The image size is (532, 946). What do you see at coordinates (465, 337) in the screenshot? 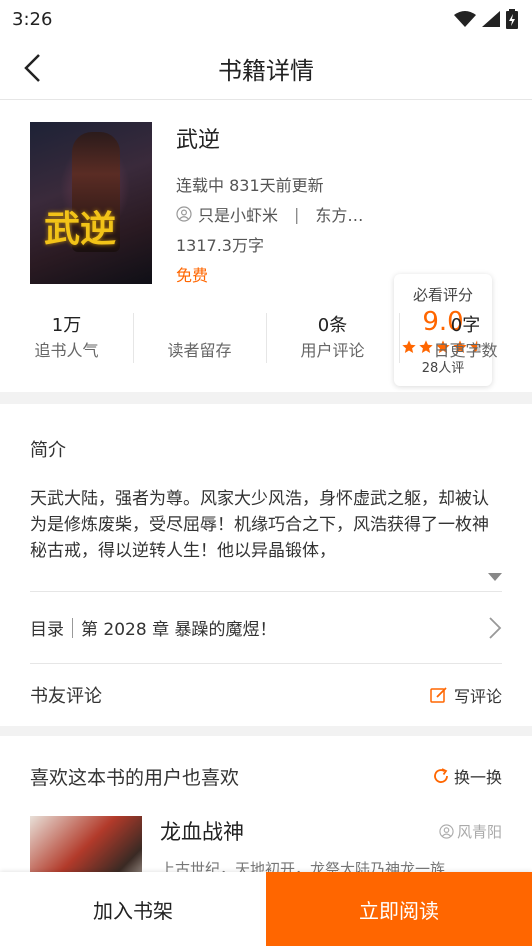
I see `stat-daily-words: 0字 日更字数` at bounding box center [465, 337].